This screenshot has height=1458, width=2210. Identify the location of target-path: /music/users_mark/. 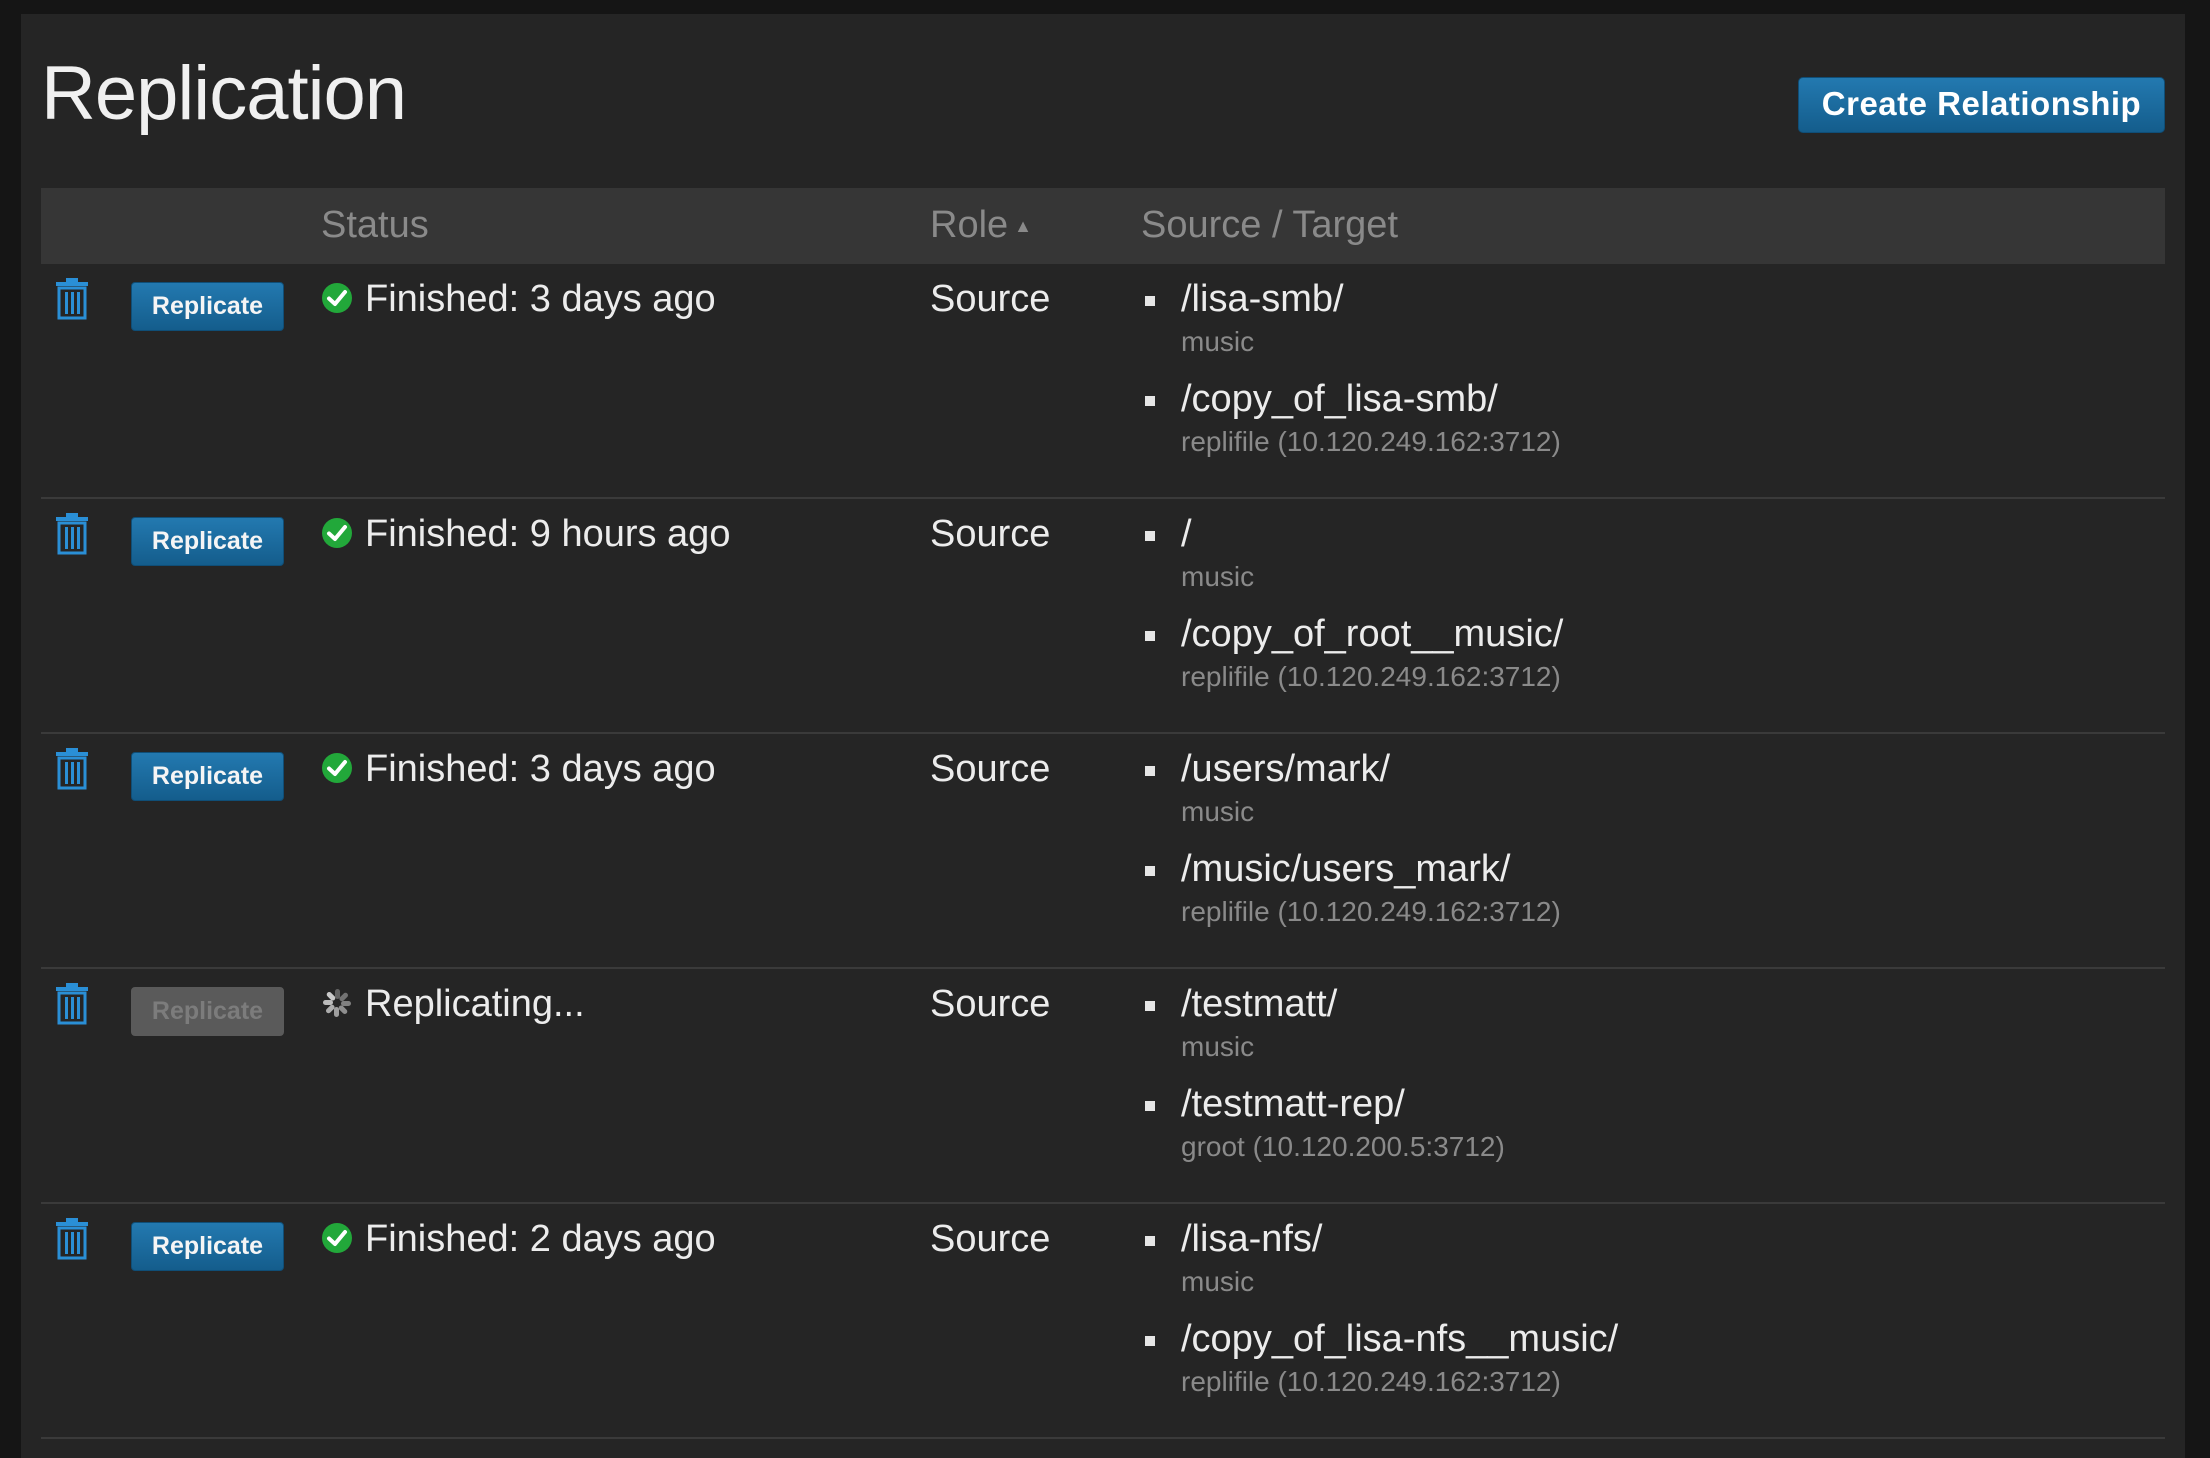
(1346, 869).